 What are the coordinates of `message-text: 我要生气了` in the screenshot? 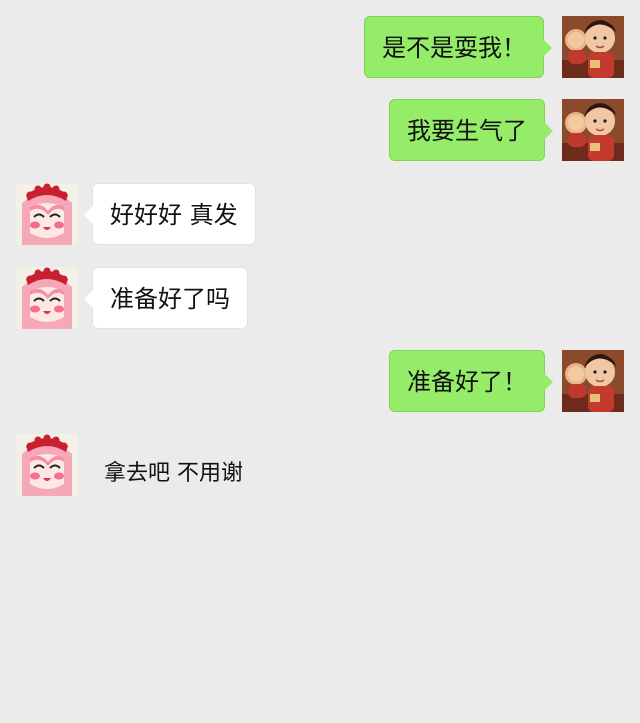 It's located at (467, 131).